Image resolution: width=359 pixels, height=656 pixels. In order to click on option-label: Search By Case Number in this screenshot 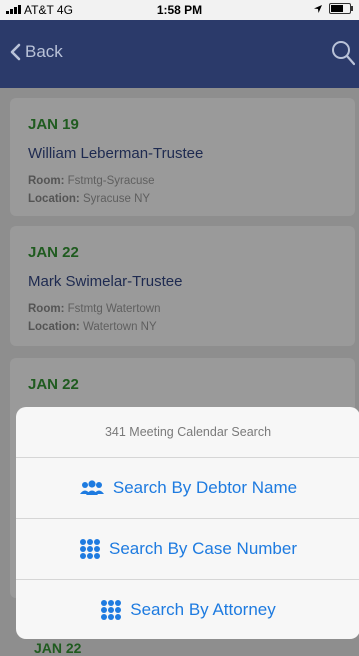, I will do `click(203, 548)`.